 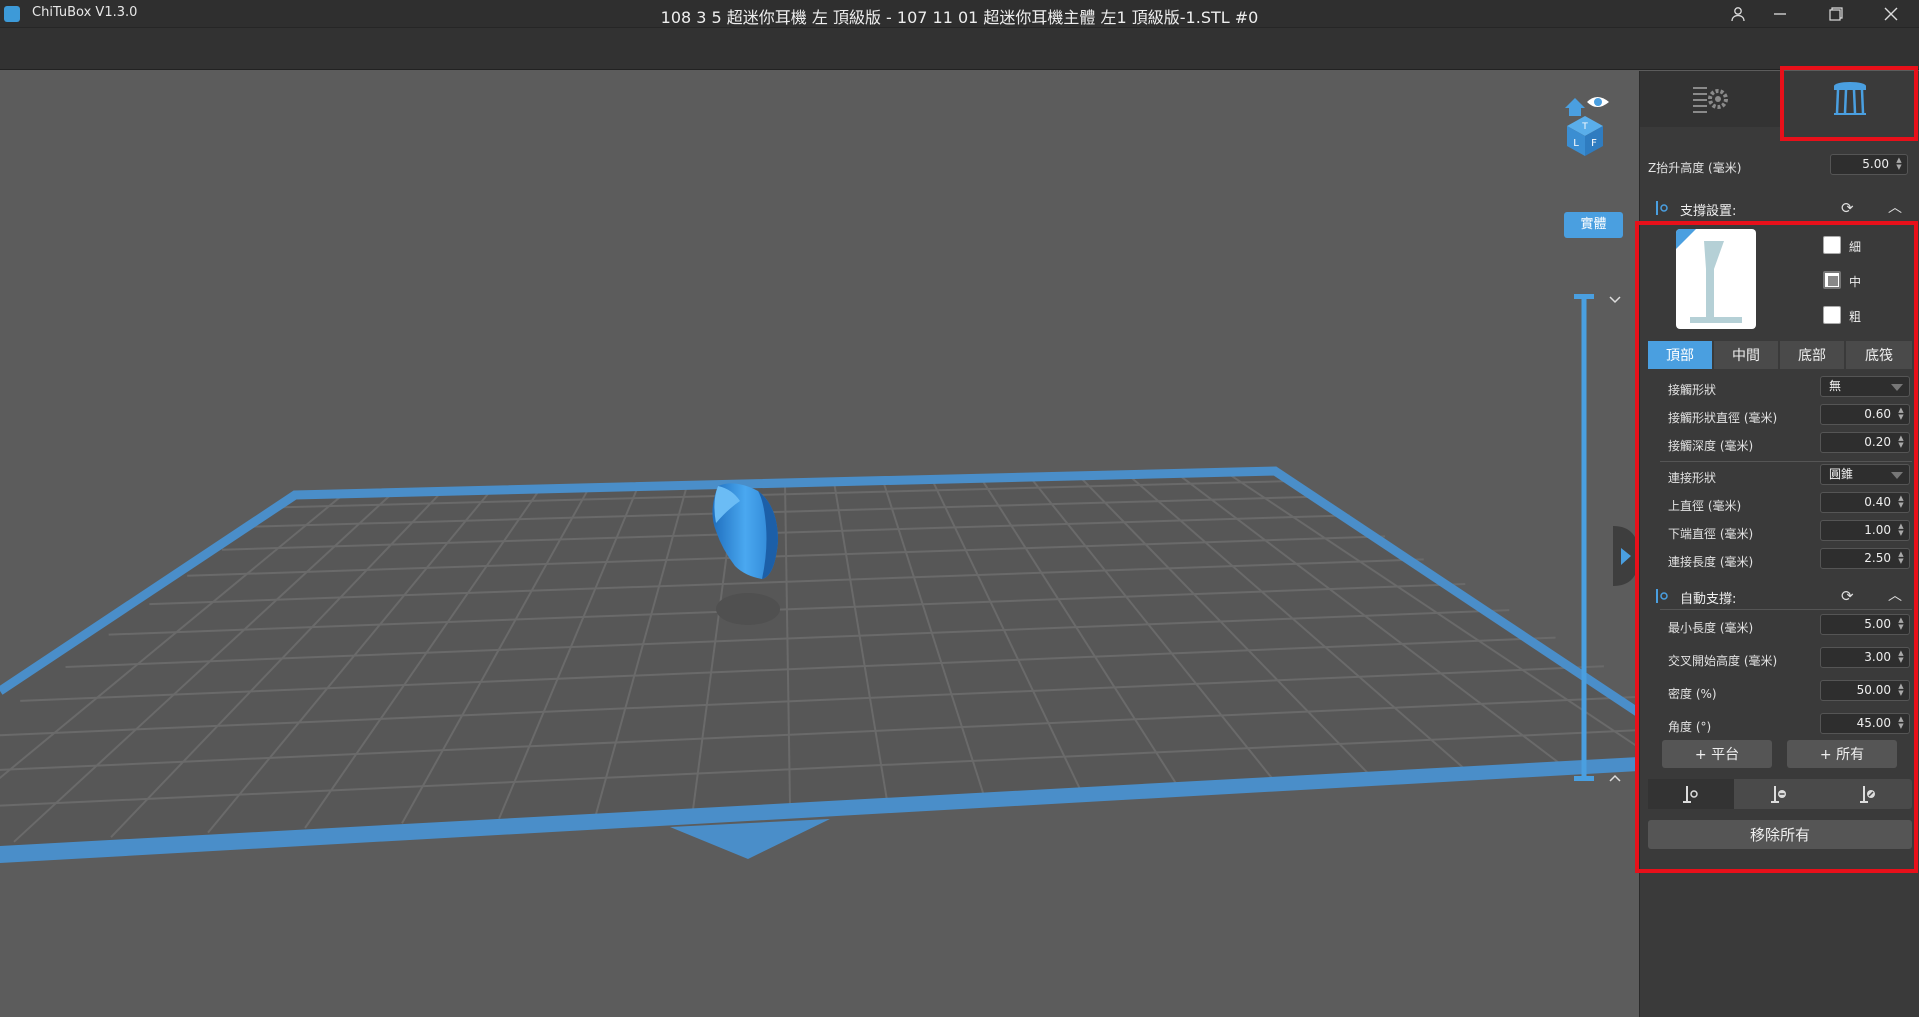 What do you see at coordinates (1779, 208) in the screenshot?
I see `support-settings-header: 支撐設置: ⟳ ︿` at bounding box center [1779, 208].